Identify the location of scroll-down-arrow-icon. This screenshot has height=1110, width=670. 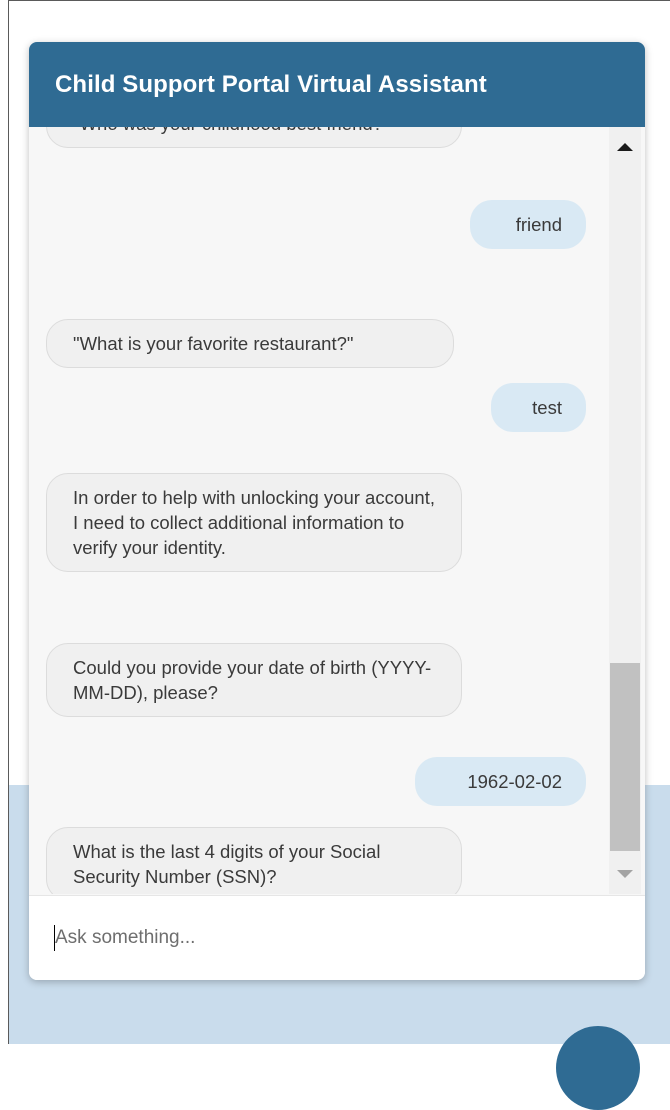
(625, 874).